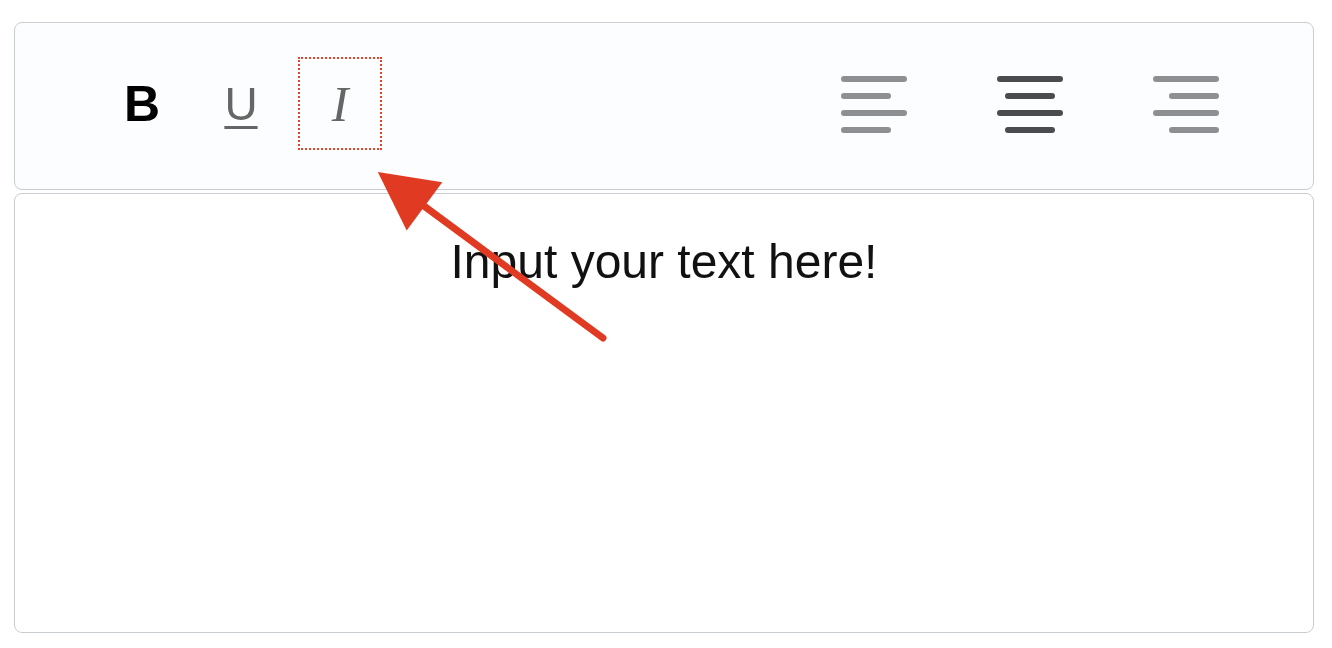 The width and height of the screenshot is (1332, 648). What do you see at coordinates (340, 103) in the screenshot?
I see `italic-button: I` at bounding box center [340, 103].